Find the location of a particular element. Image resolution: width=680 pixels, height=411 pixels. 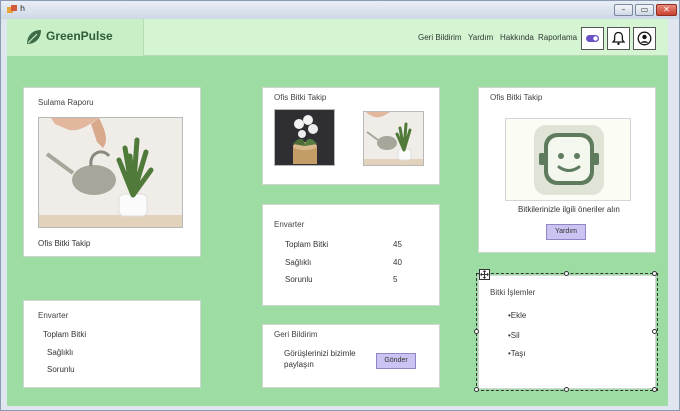

app-icon is located at coordinates (12, 9).